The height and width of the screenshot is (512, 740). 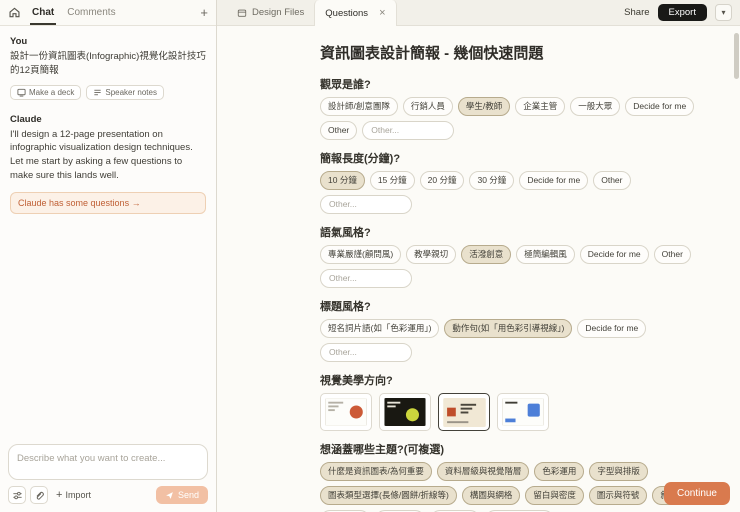 I want to click on option-chip-selected: 色彩運用, so click(x=559, y=472).